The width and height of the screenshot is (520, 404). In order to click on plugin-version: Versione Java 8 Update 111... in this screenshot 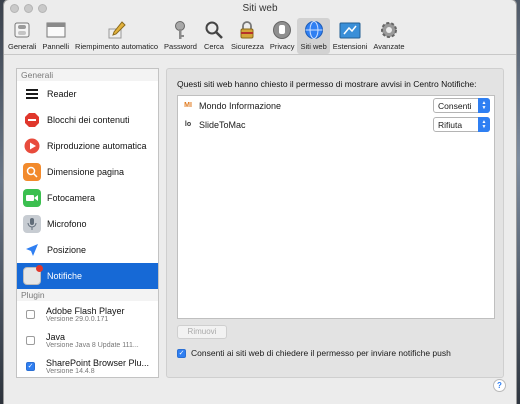, I will do `click(92, 345)`.